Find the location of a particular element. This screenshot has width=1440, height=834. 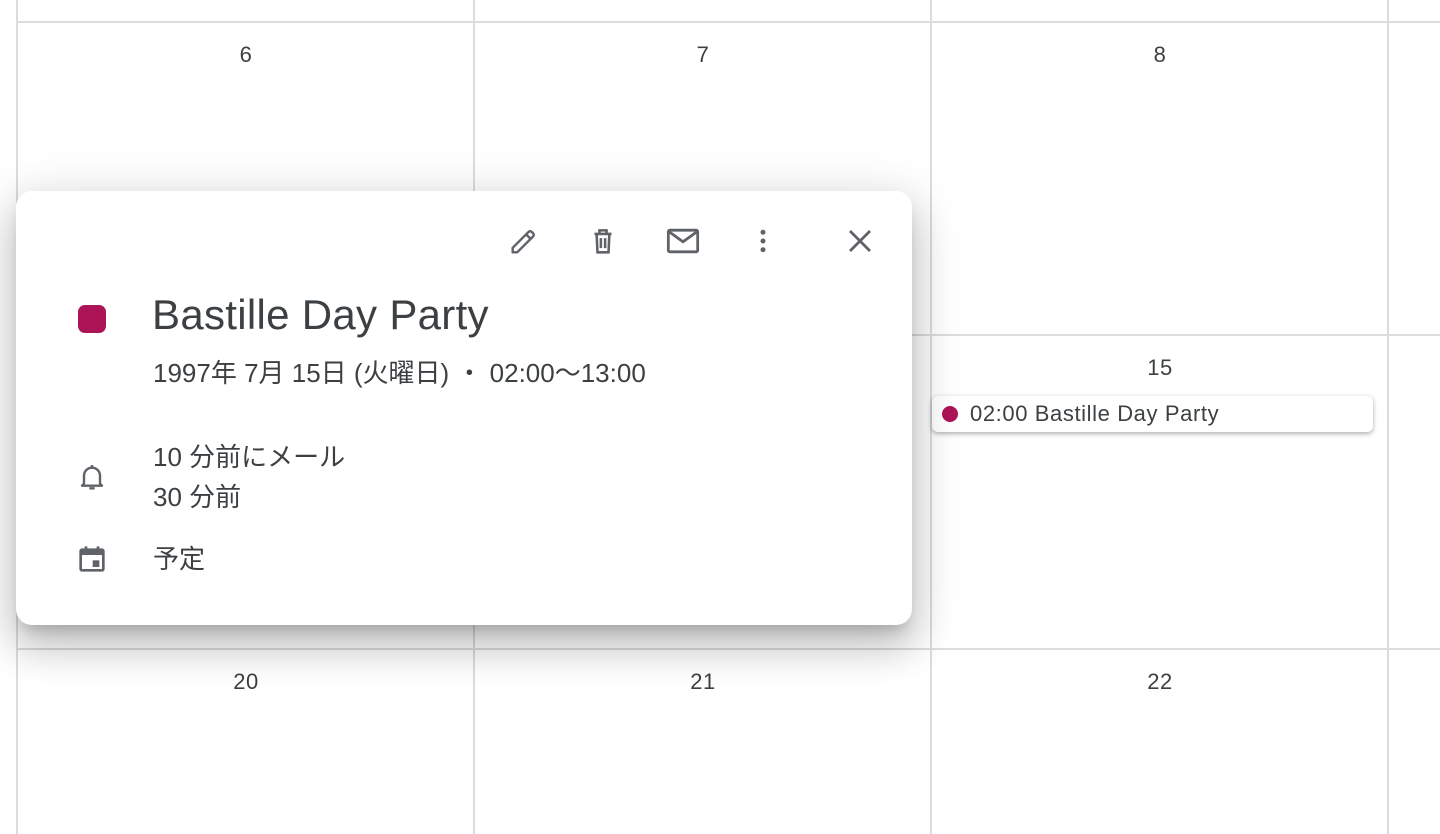

email-guests-button is located at coordinates (683, 241).